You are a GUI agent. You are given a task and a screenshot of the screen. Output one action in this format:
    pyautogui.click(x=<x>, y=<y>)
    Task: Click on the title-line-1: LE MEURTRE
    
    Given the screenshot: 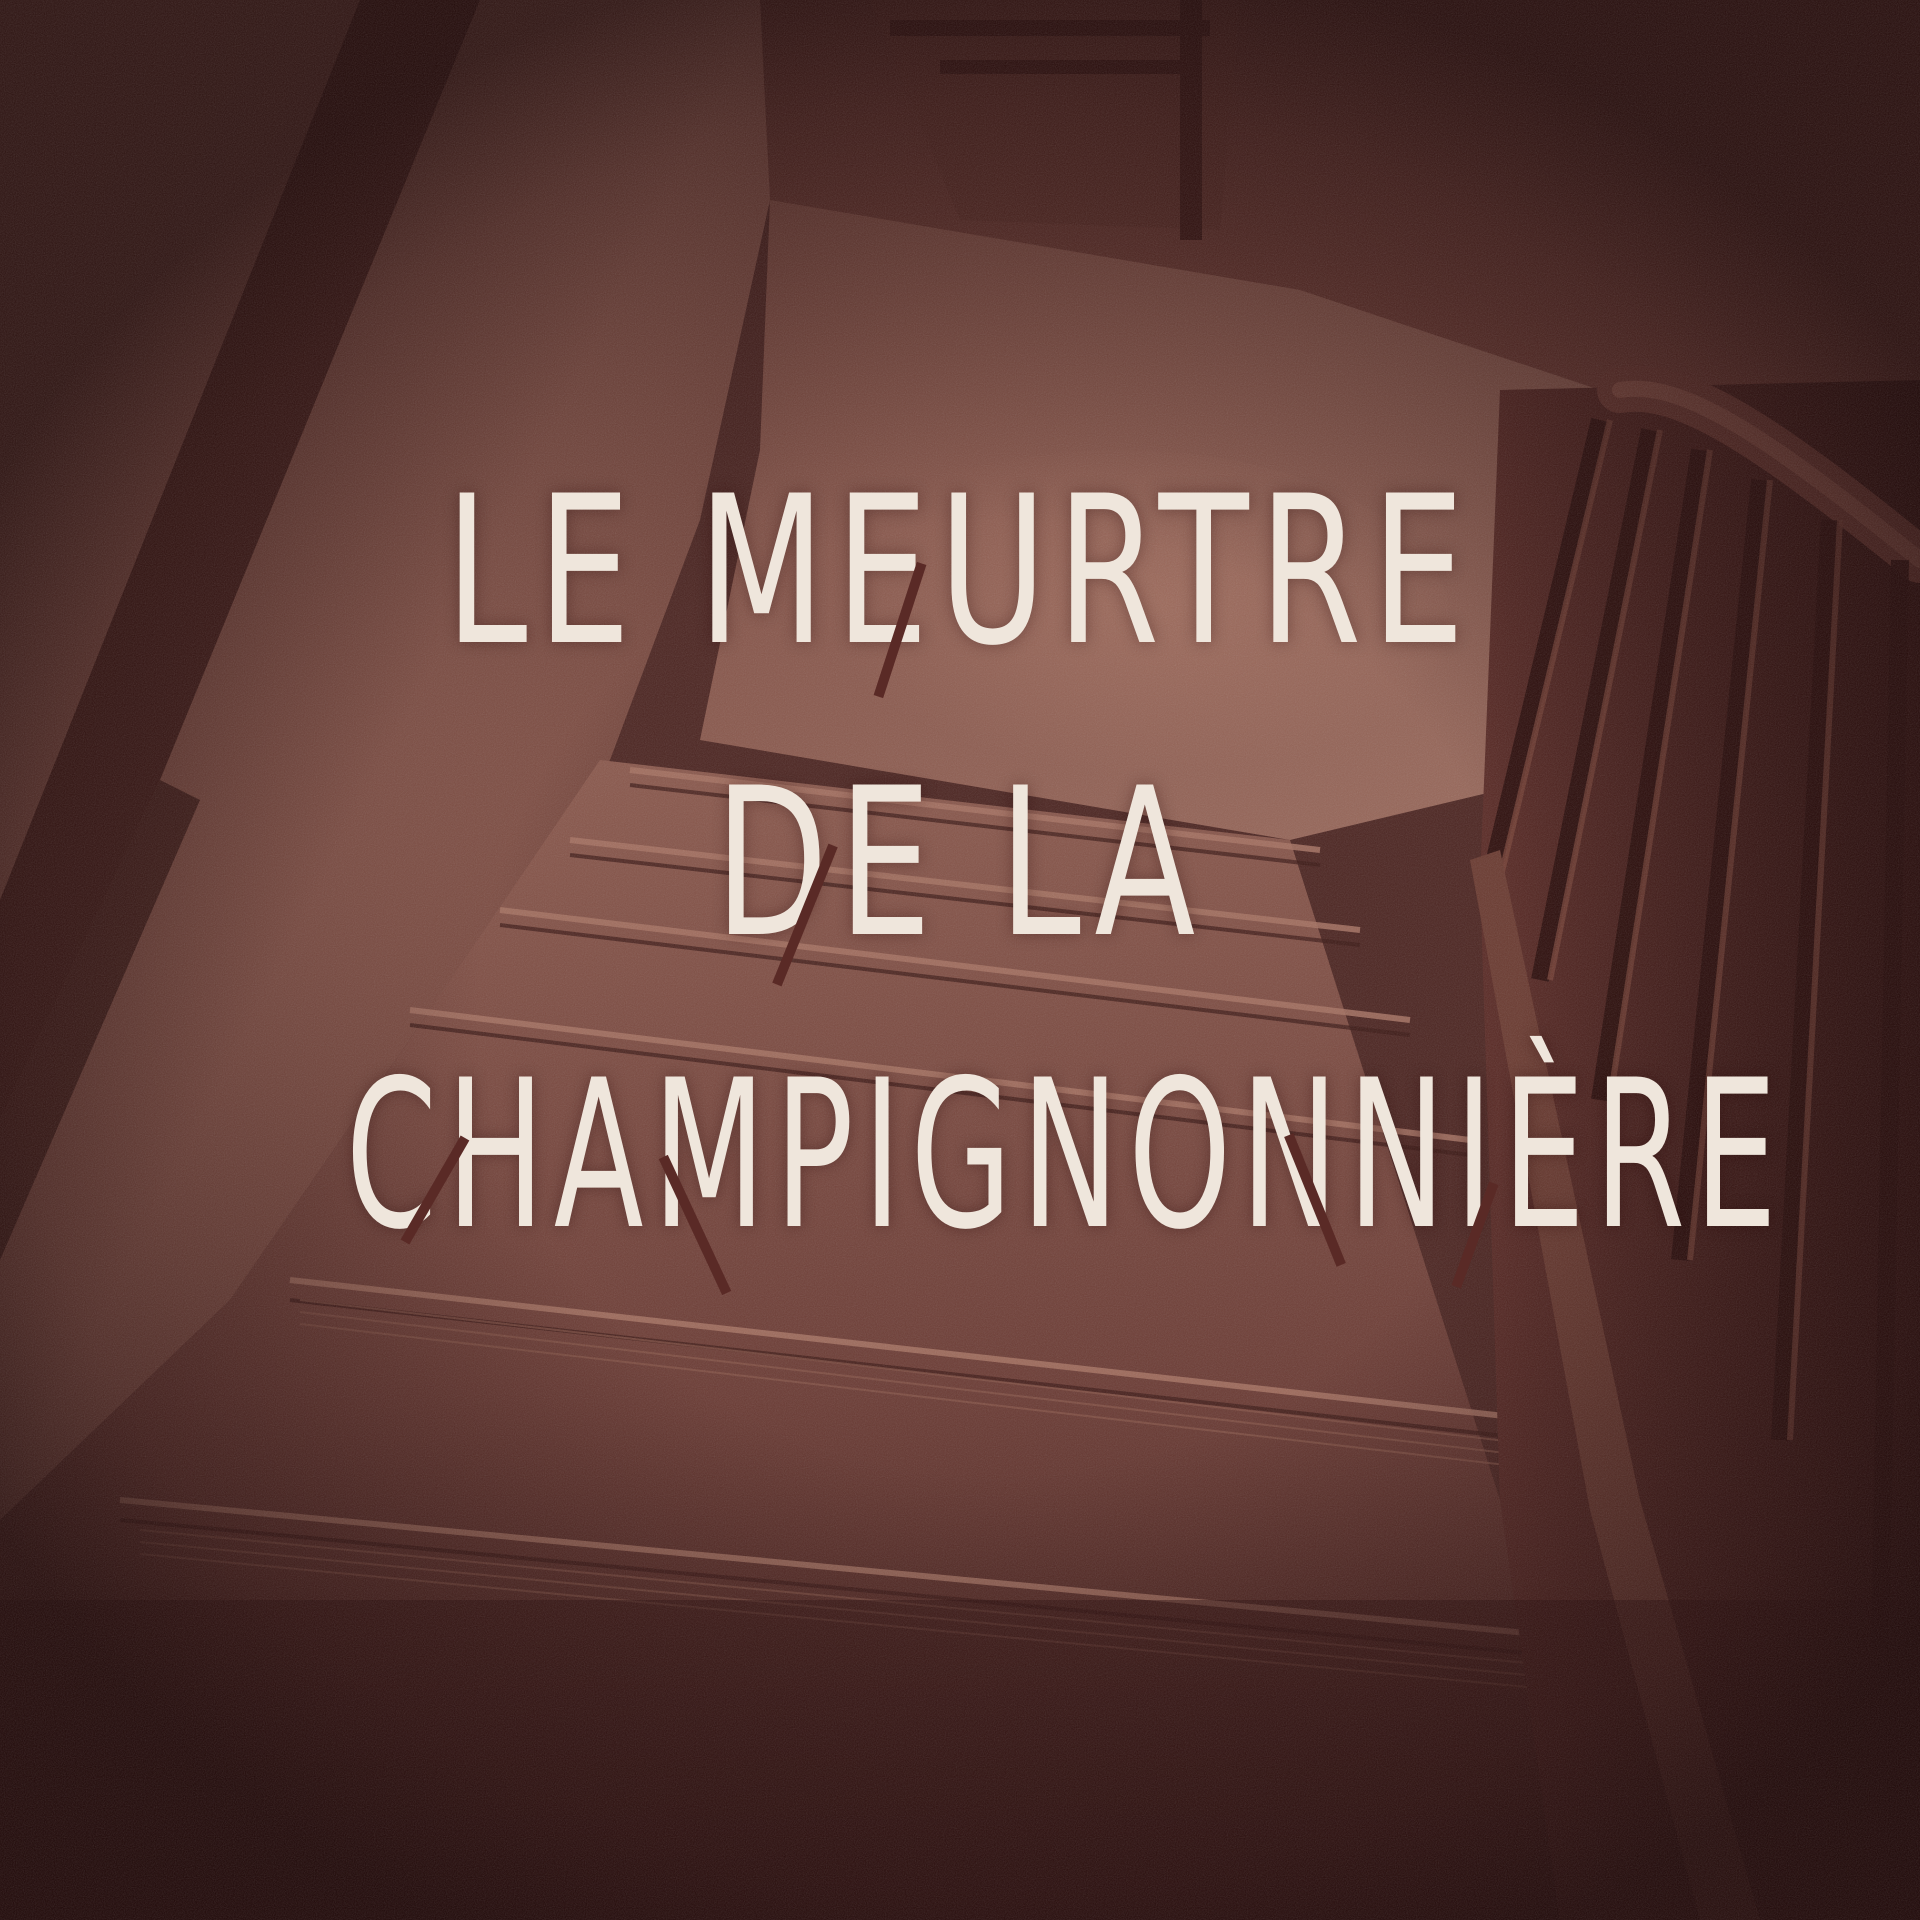 What is the action you would take?
    pyautogui.click(x=960, y=572)
    